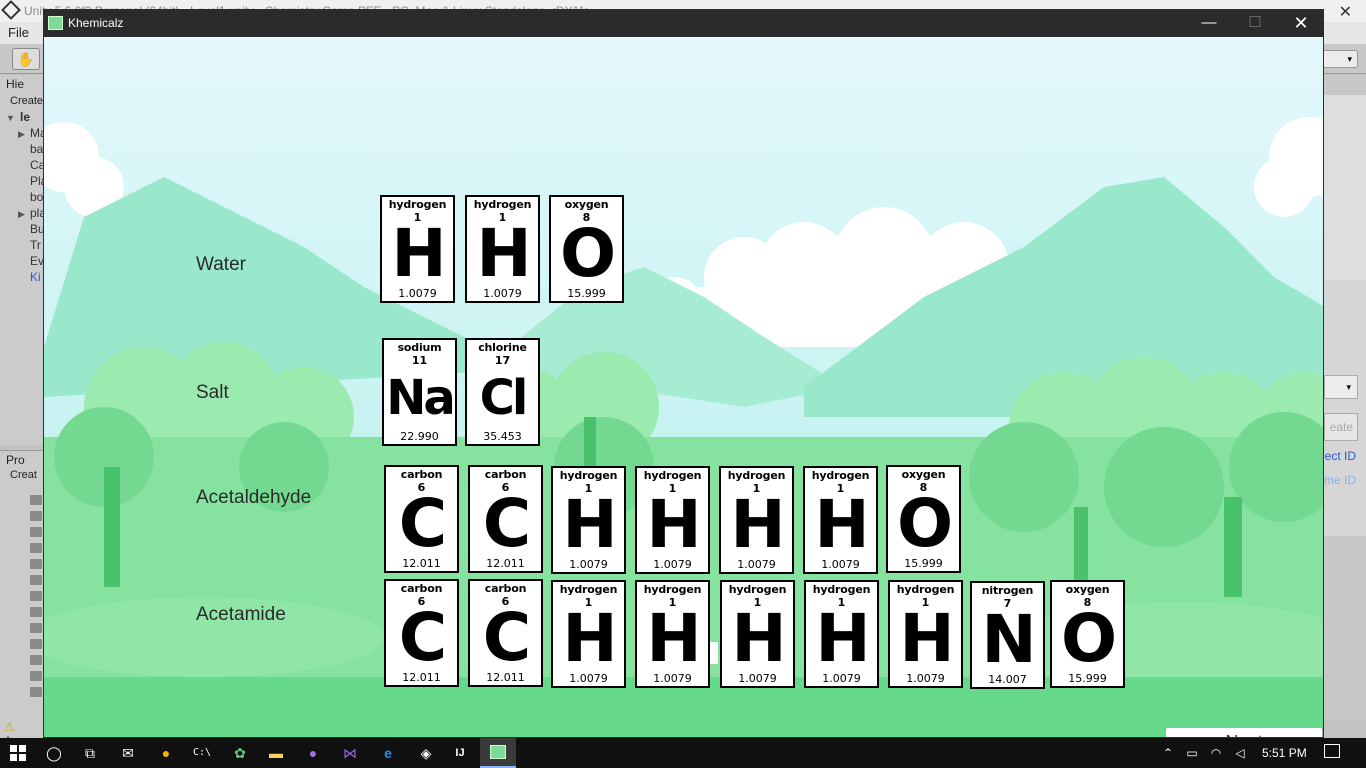 The width and height of the screenshot is (1366, 768). What do you see at coordinates (502, 360) in the screenshot?
I see `atomic-number: 17` at bounding box center [502, 360].